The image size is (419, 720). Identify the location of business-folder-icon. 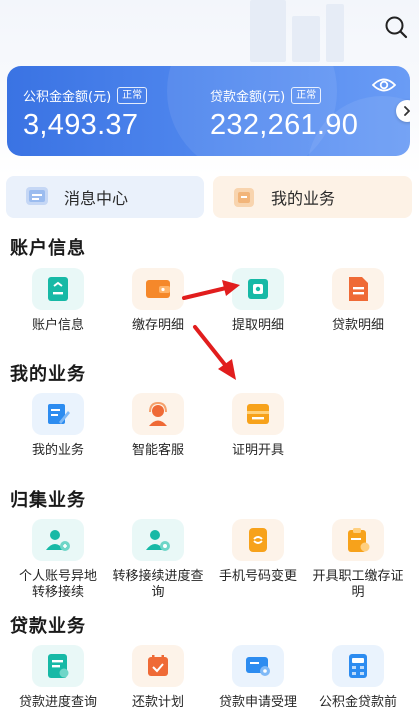
(244, 197).